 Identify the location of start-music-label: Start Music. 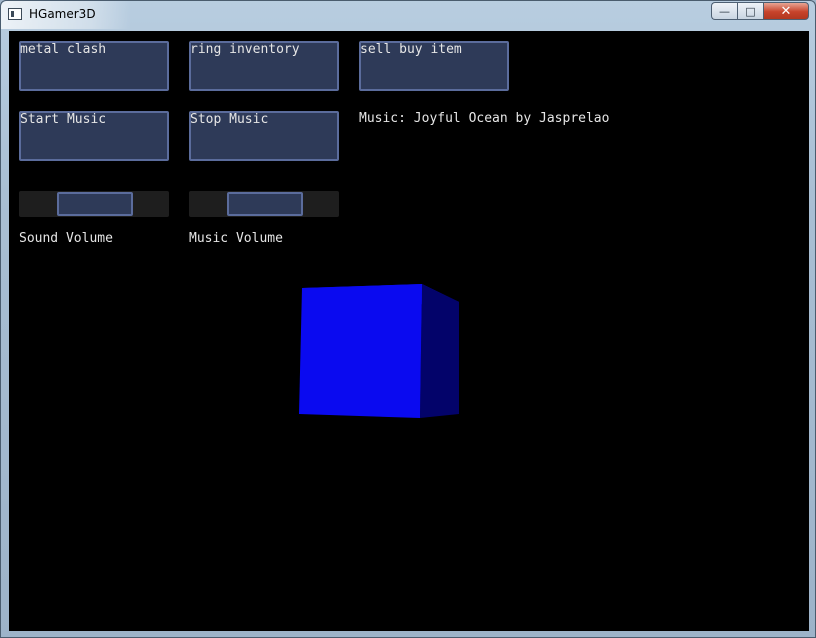
(63, 119).